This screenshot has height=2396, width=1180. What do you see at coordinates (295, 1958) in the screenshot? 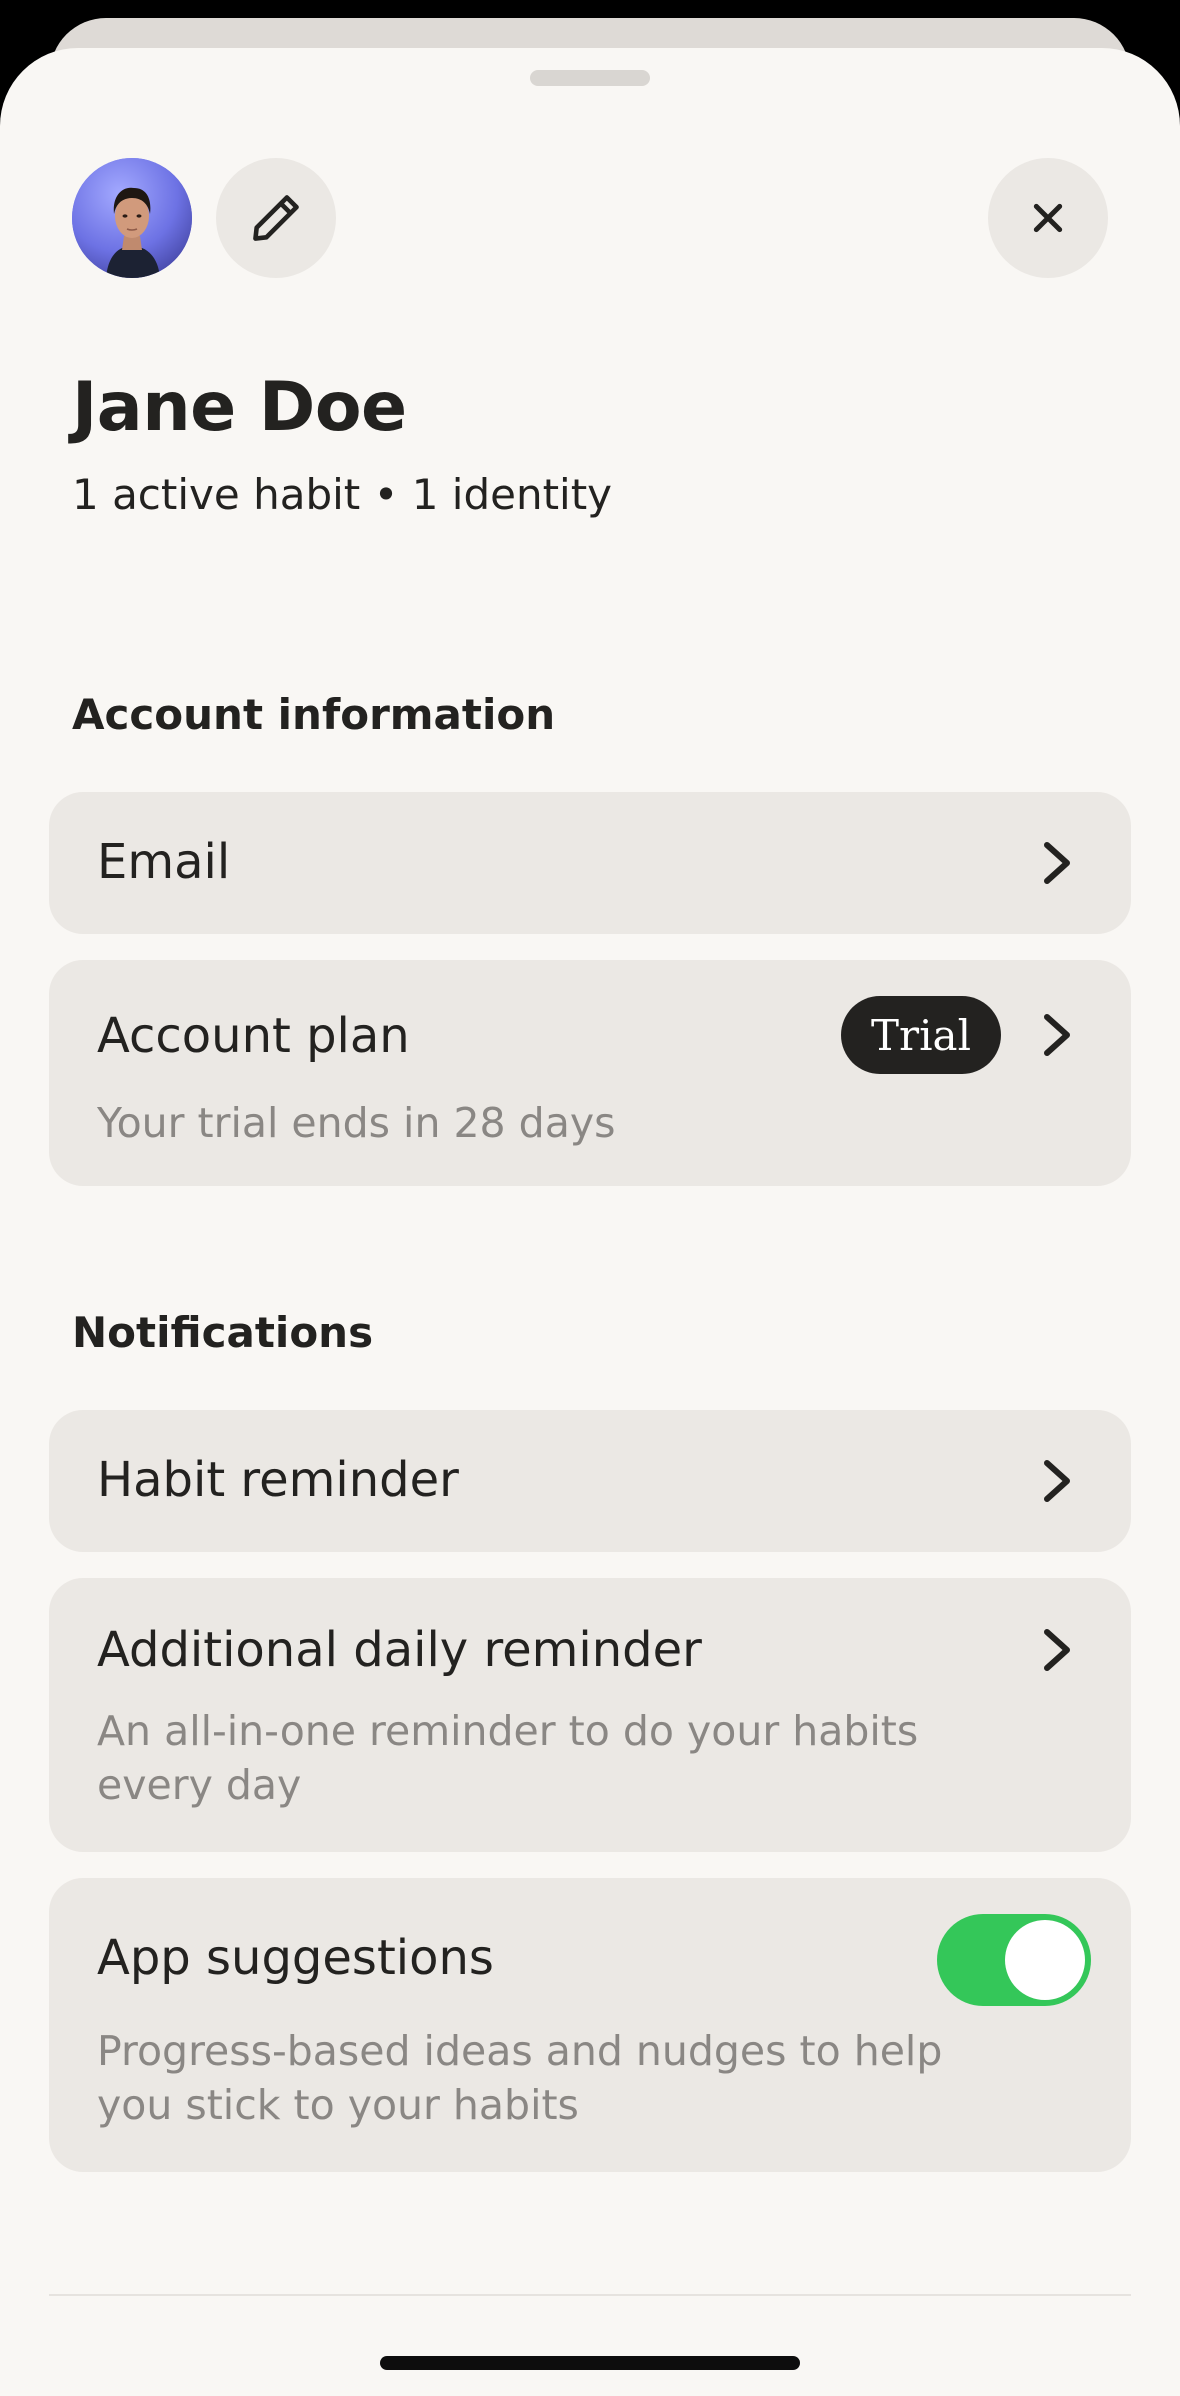
I see `app-suggestions-label: App suggestions` at bounding box center [295, 1958].